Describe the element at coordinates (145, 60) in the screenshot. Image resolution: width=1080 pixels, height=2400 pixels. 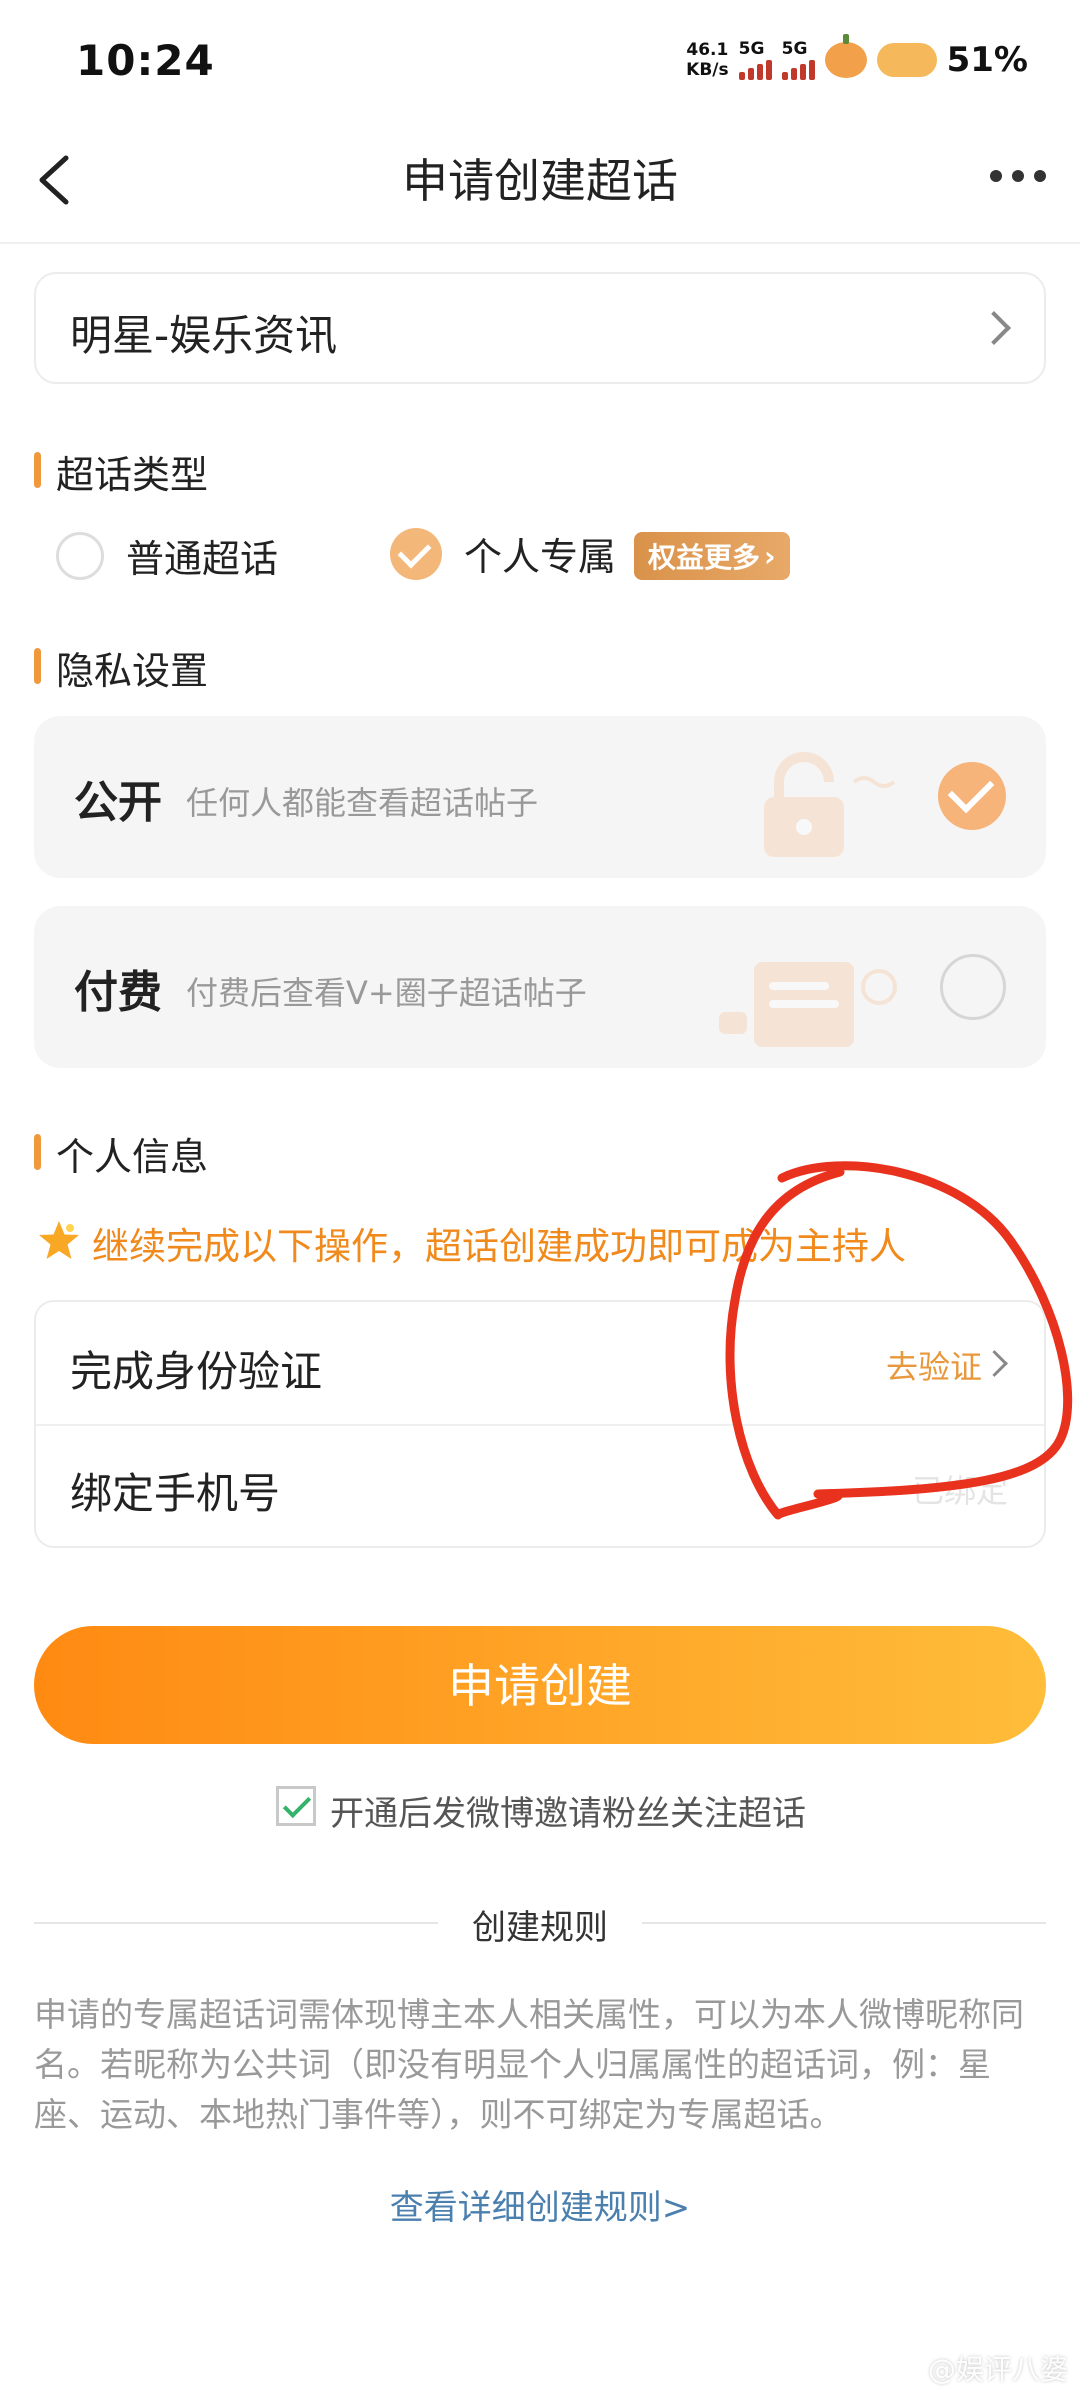
I see `status-time: 10:24` at that location.